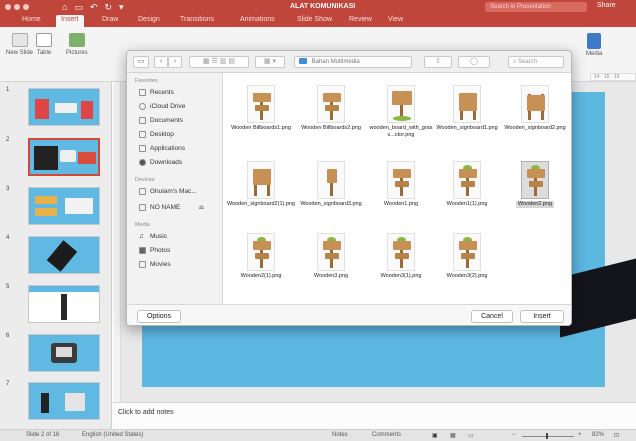 The height and width of the screenshot is (441, 636). I want to click on file-item: Wooden_signboard1.png, so click(467, 108).